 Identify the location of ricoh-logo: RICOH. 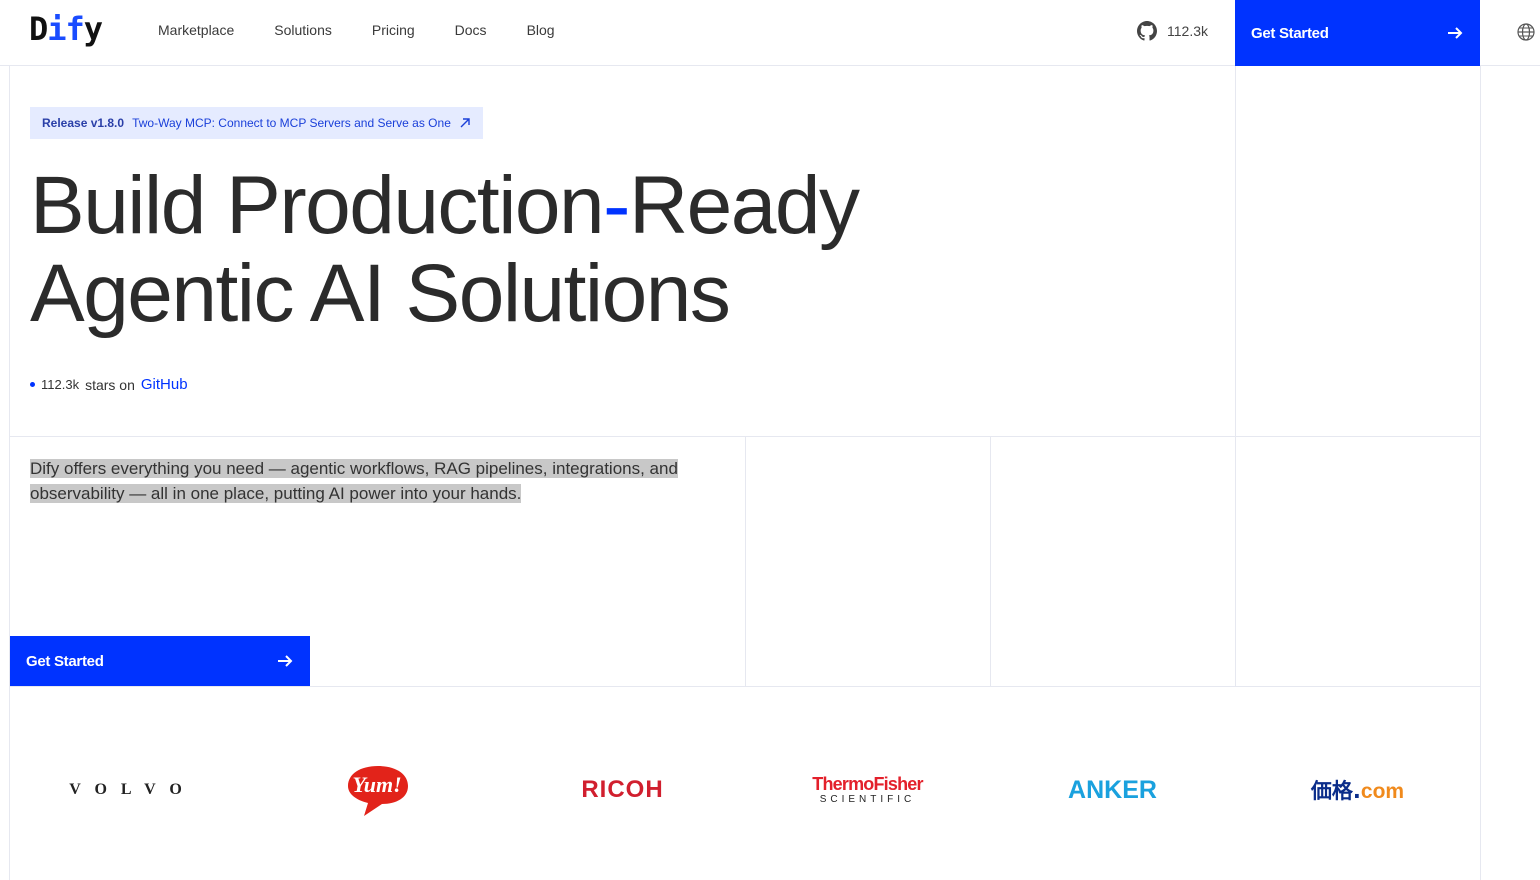
(622, 790).